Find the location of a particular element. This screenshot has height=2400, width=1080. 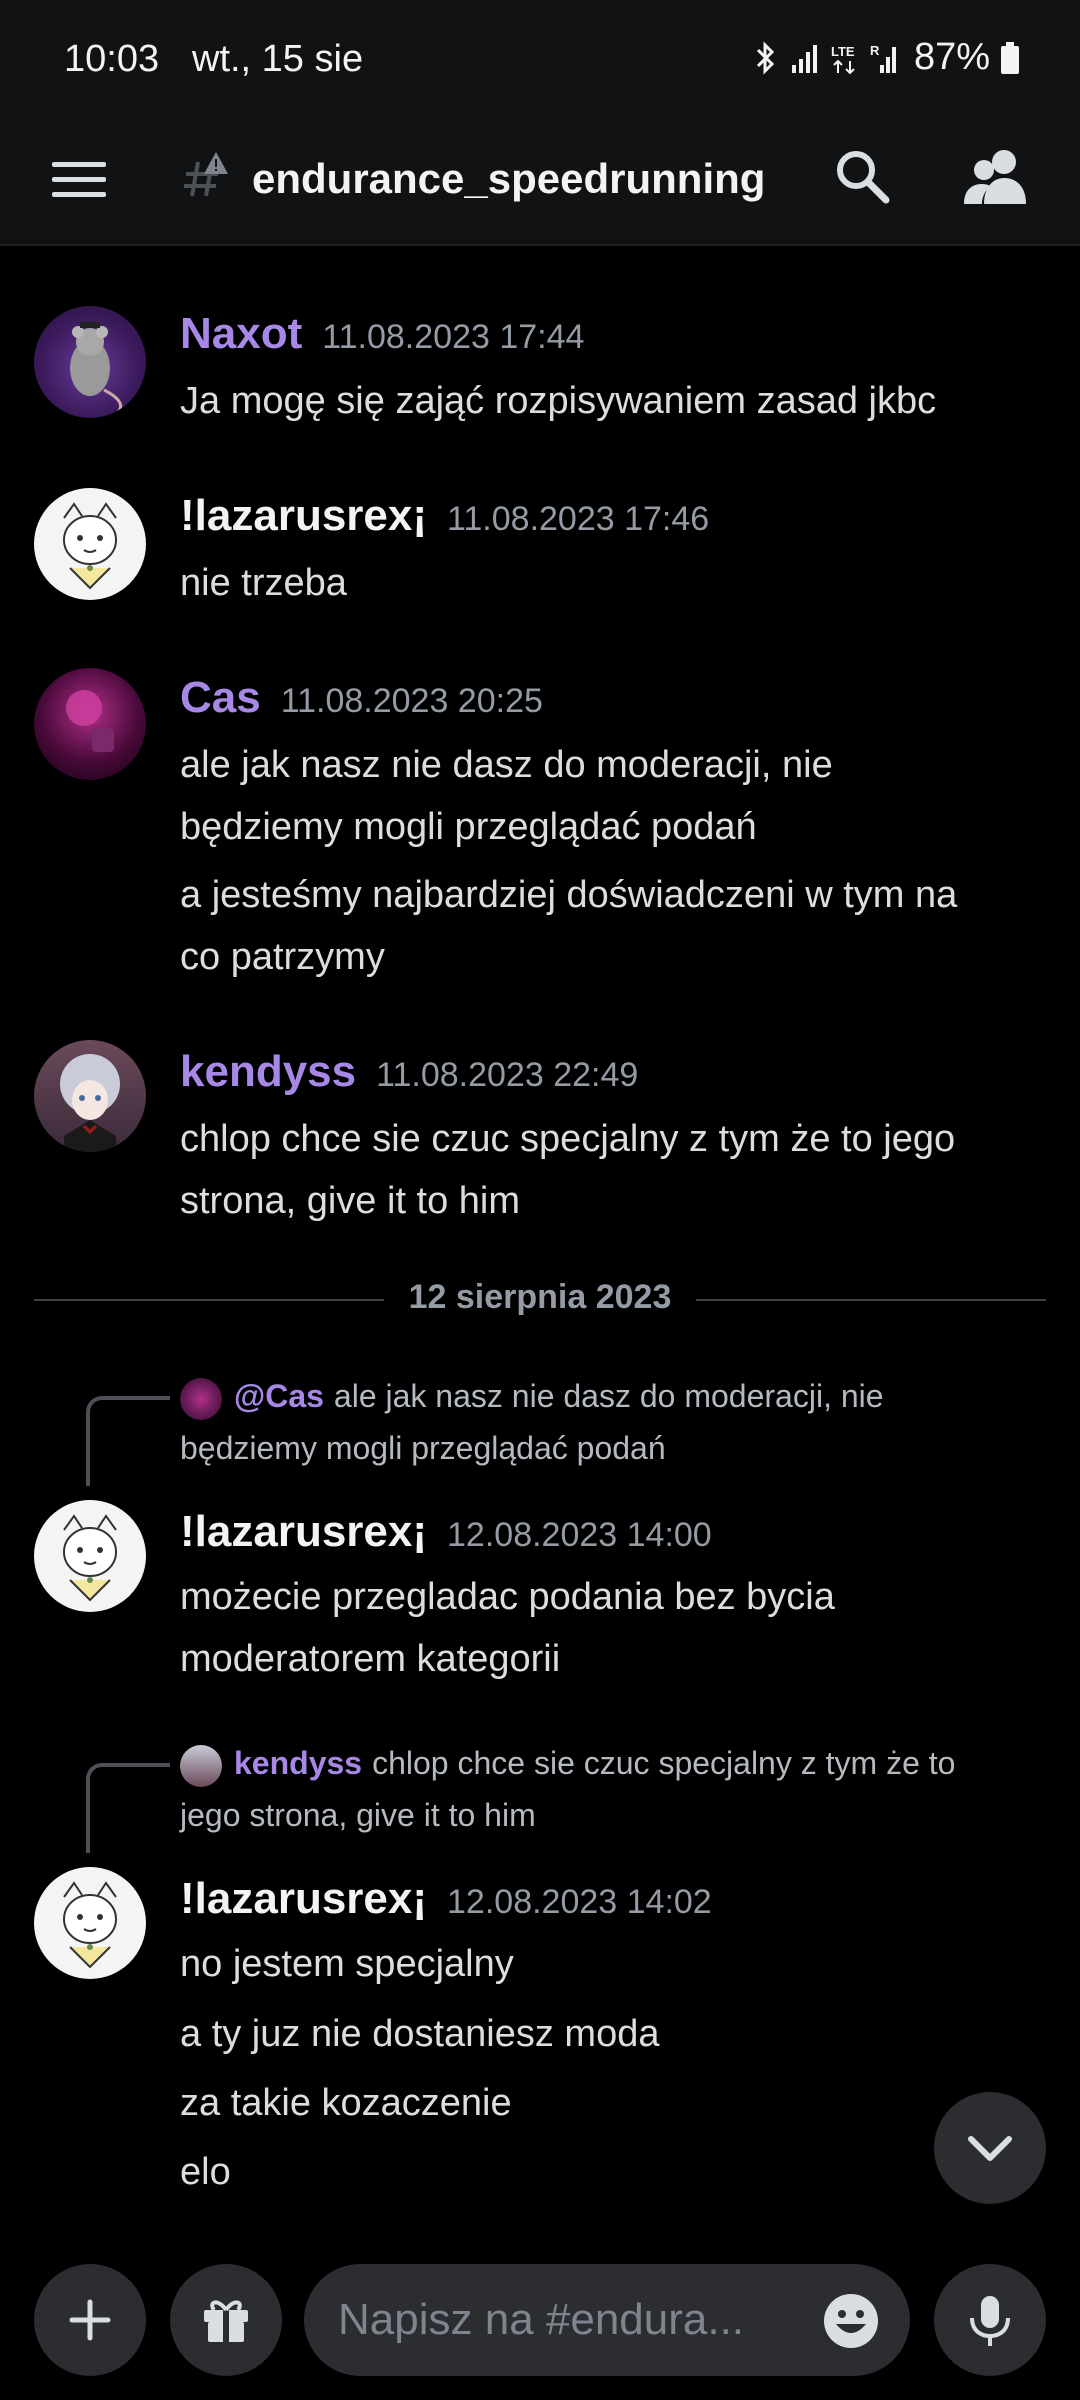

message-timestamp: 11.08.2023 20:25 is located at coordinates (411, 701).